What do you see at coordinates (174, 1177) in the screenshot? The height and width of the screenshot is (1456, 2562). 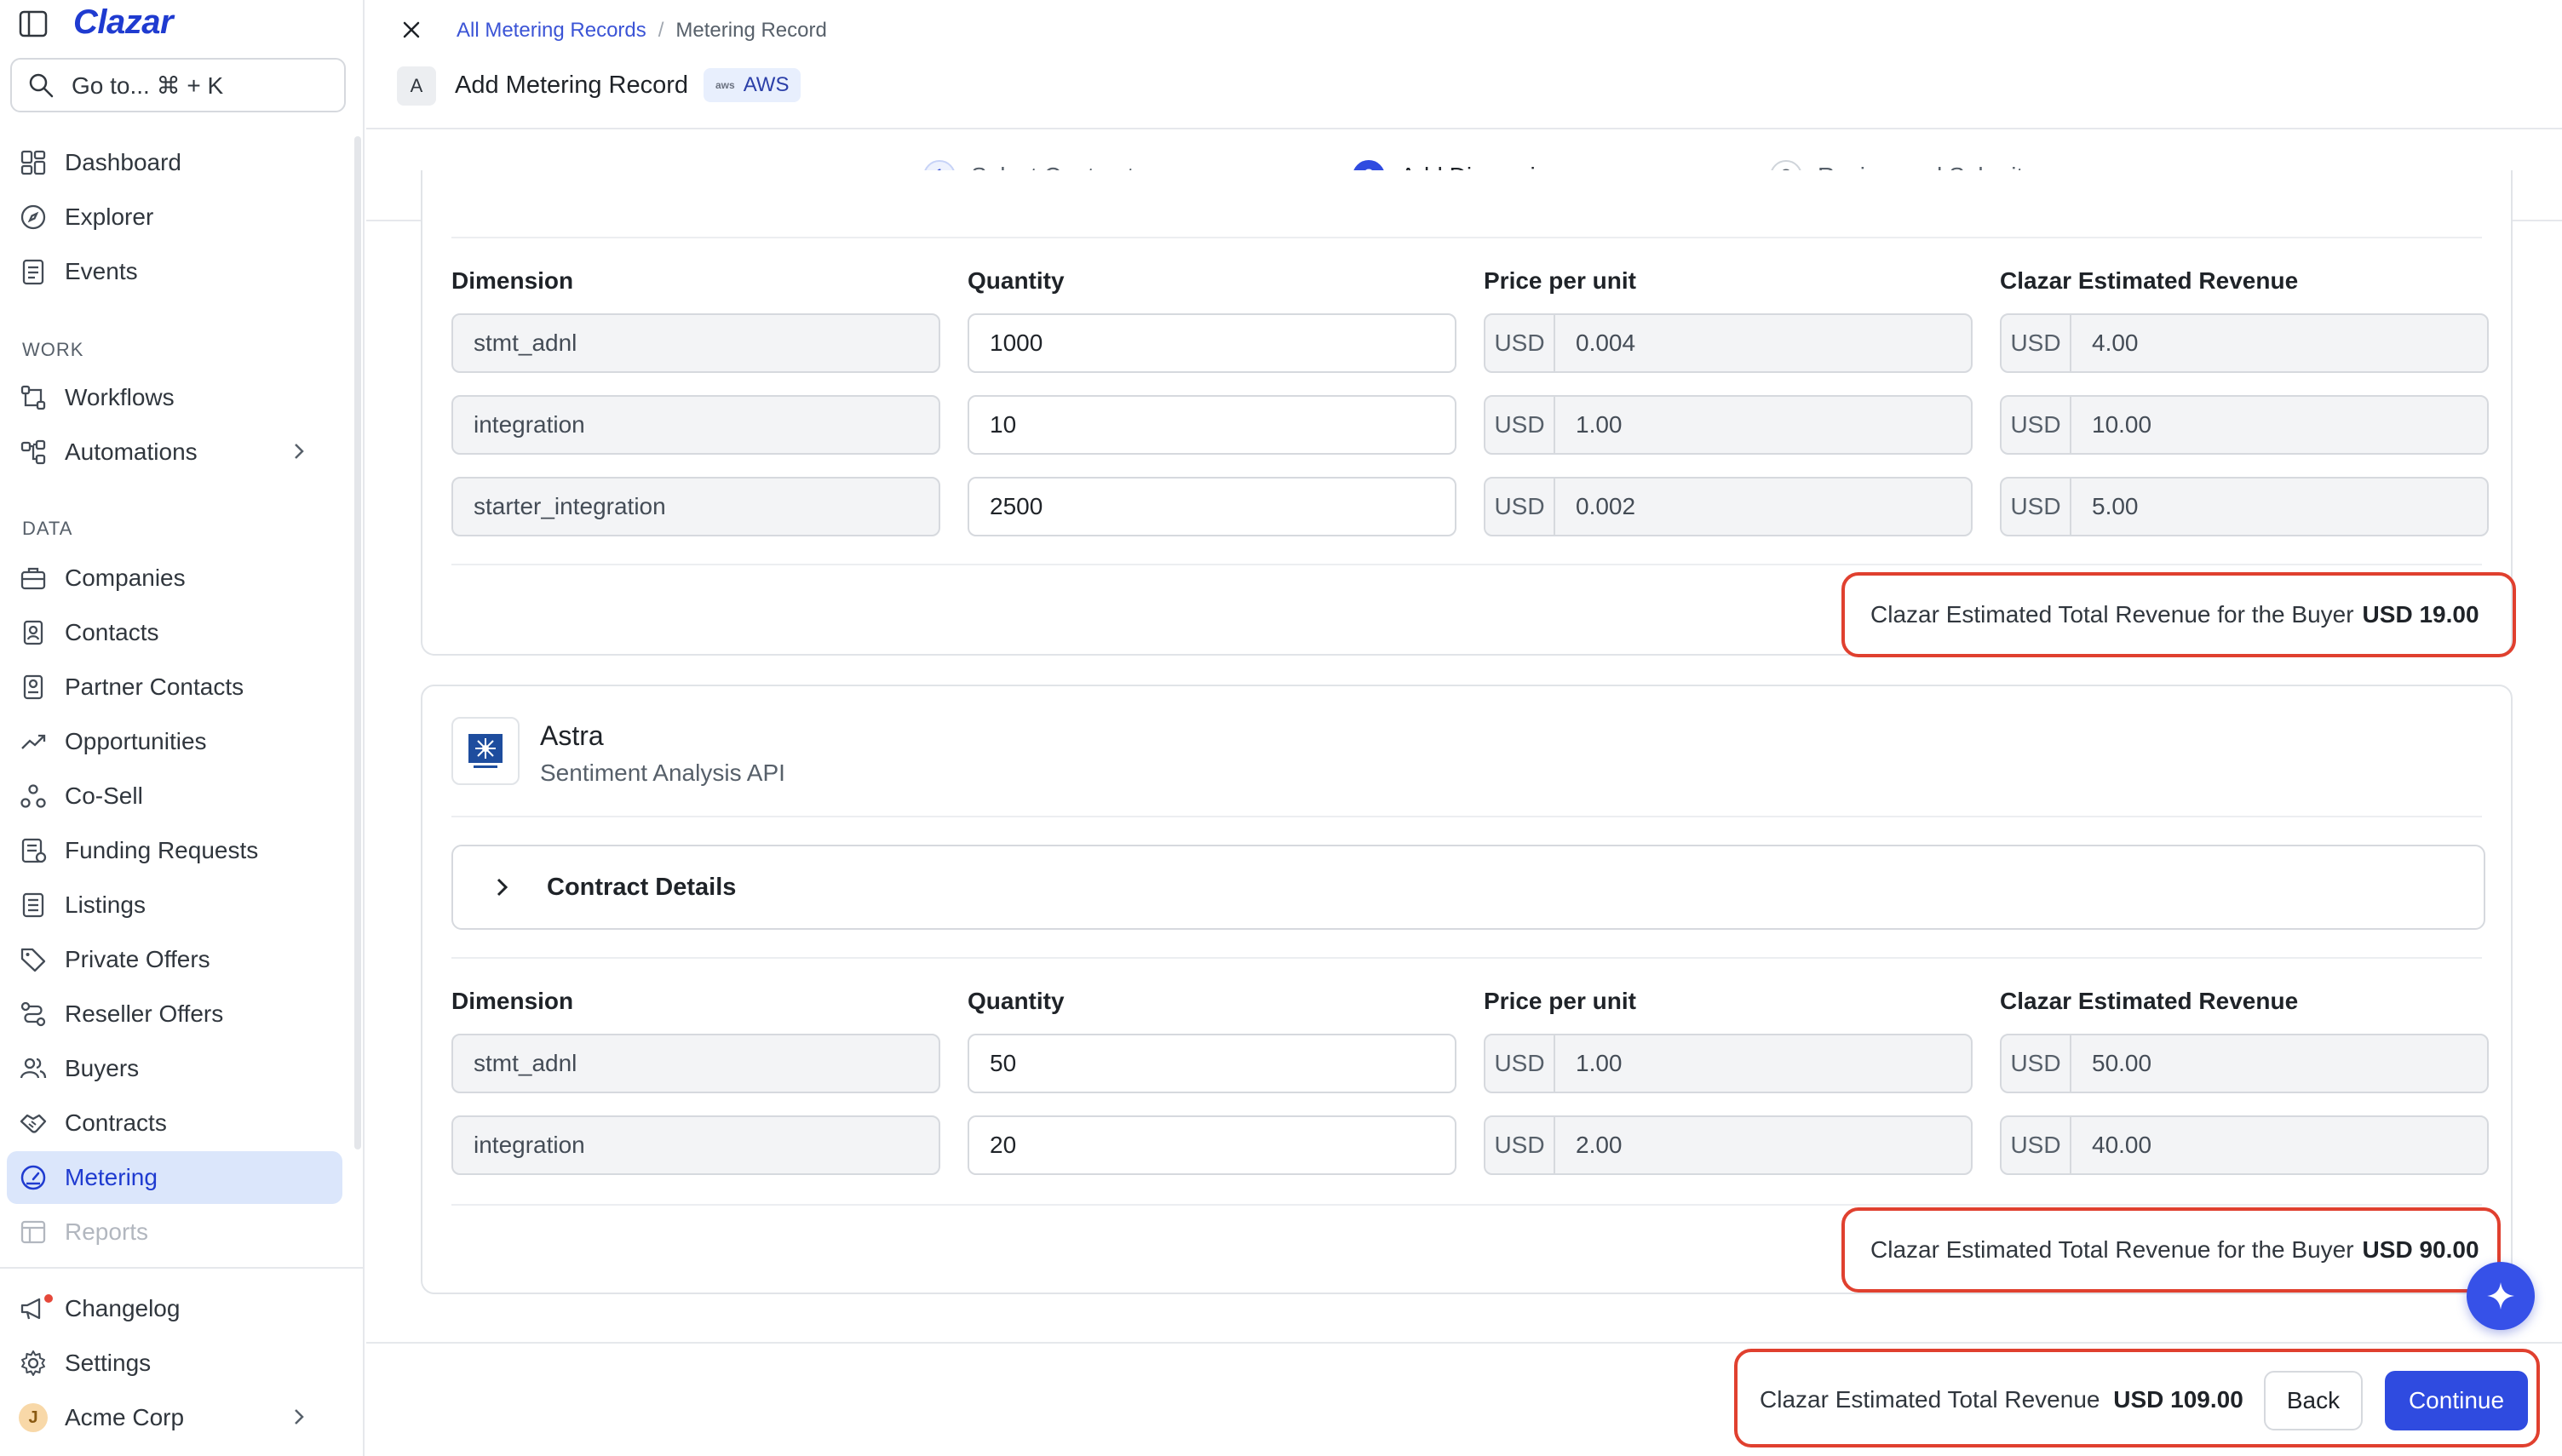 I see `sidebar-item-metering: Metering` at bounding box center [174, 1177].